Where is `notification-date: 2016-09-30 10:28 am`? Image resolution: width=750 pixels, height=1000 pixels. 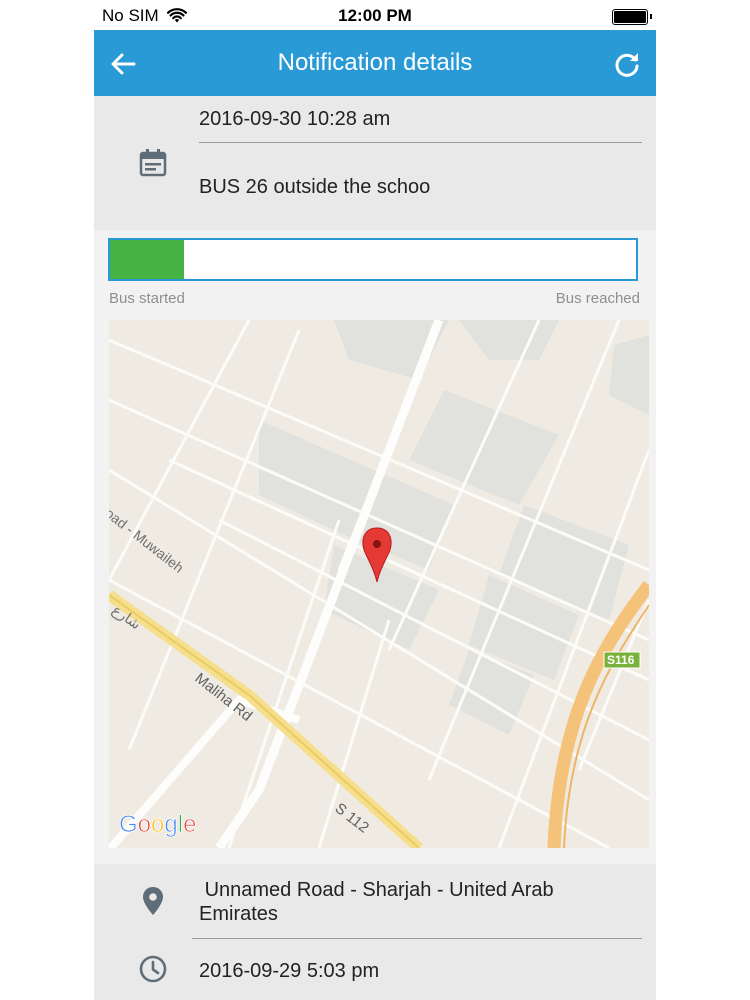 notification-date: 2016-09-30 10:28 am is located at coordinates (295, 119).